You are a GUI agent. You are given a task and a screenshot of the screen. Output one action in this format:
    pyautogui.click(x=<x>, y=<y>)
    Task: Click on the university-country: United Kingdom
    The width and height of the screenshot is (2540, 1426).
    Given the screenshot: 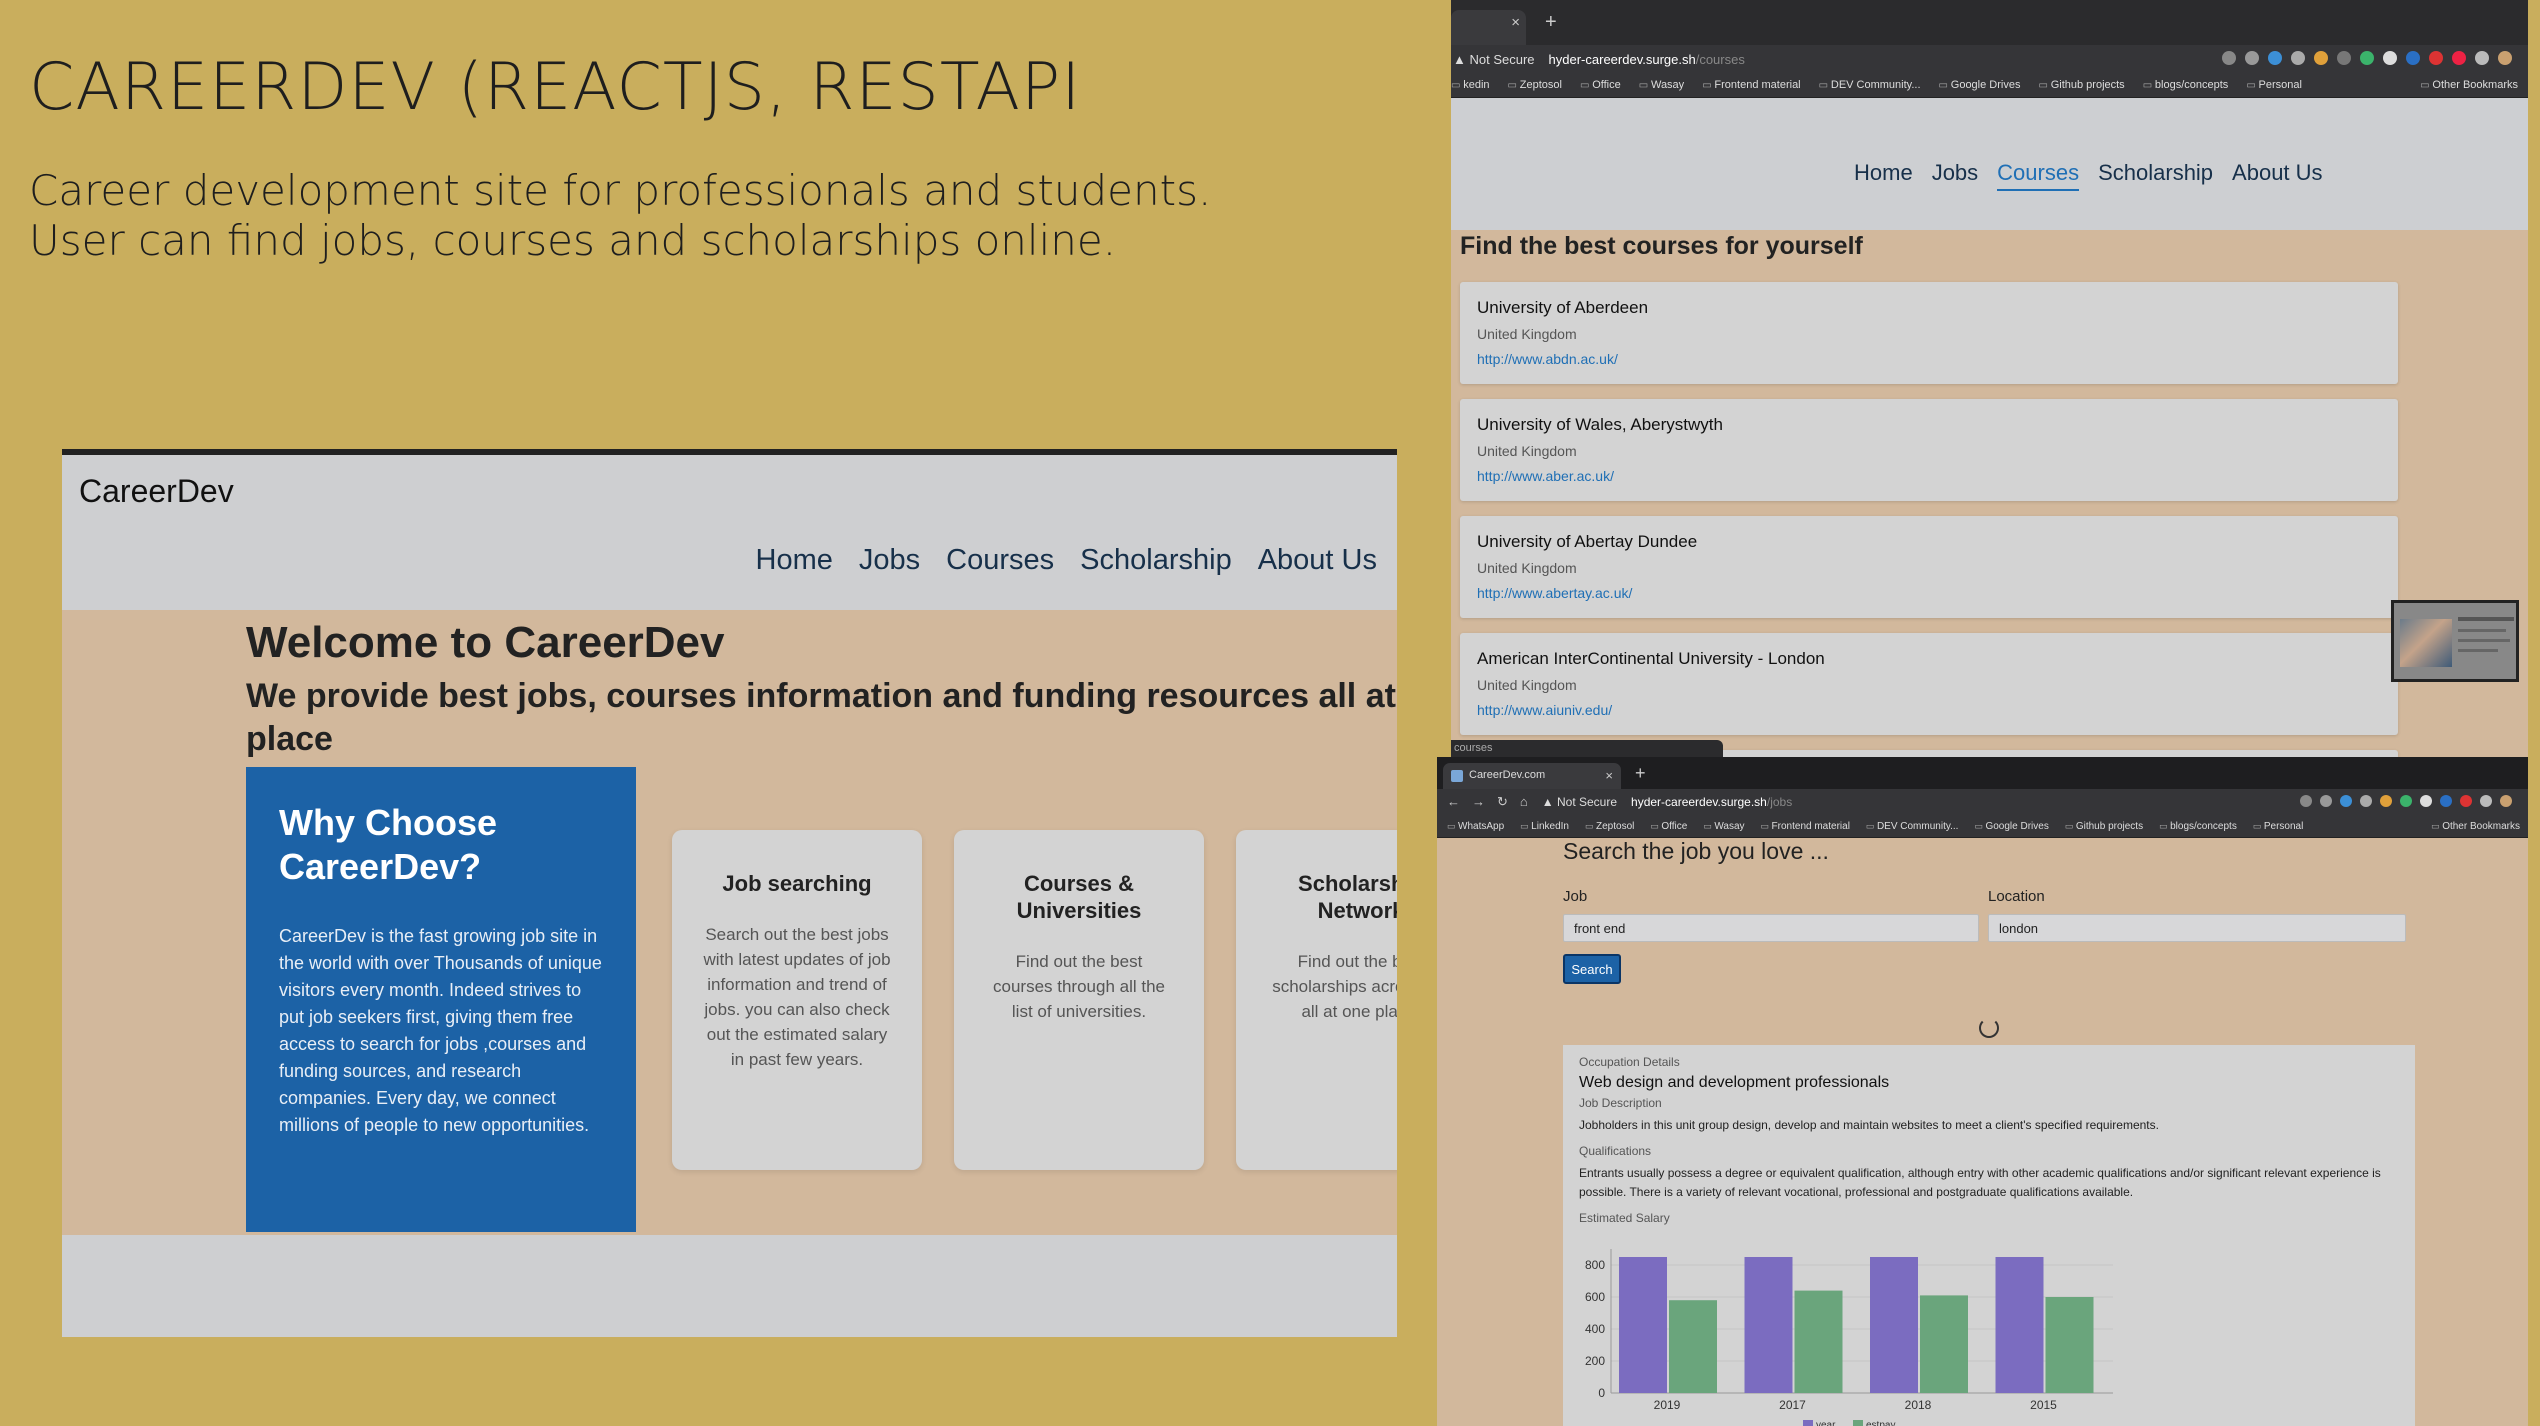 What is the action you would take?
    pyautogui.click(x=1527, y=685)
    